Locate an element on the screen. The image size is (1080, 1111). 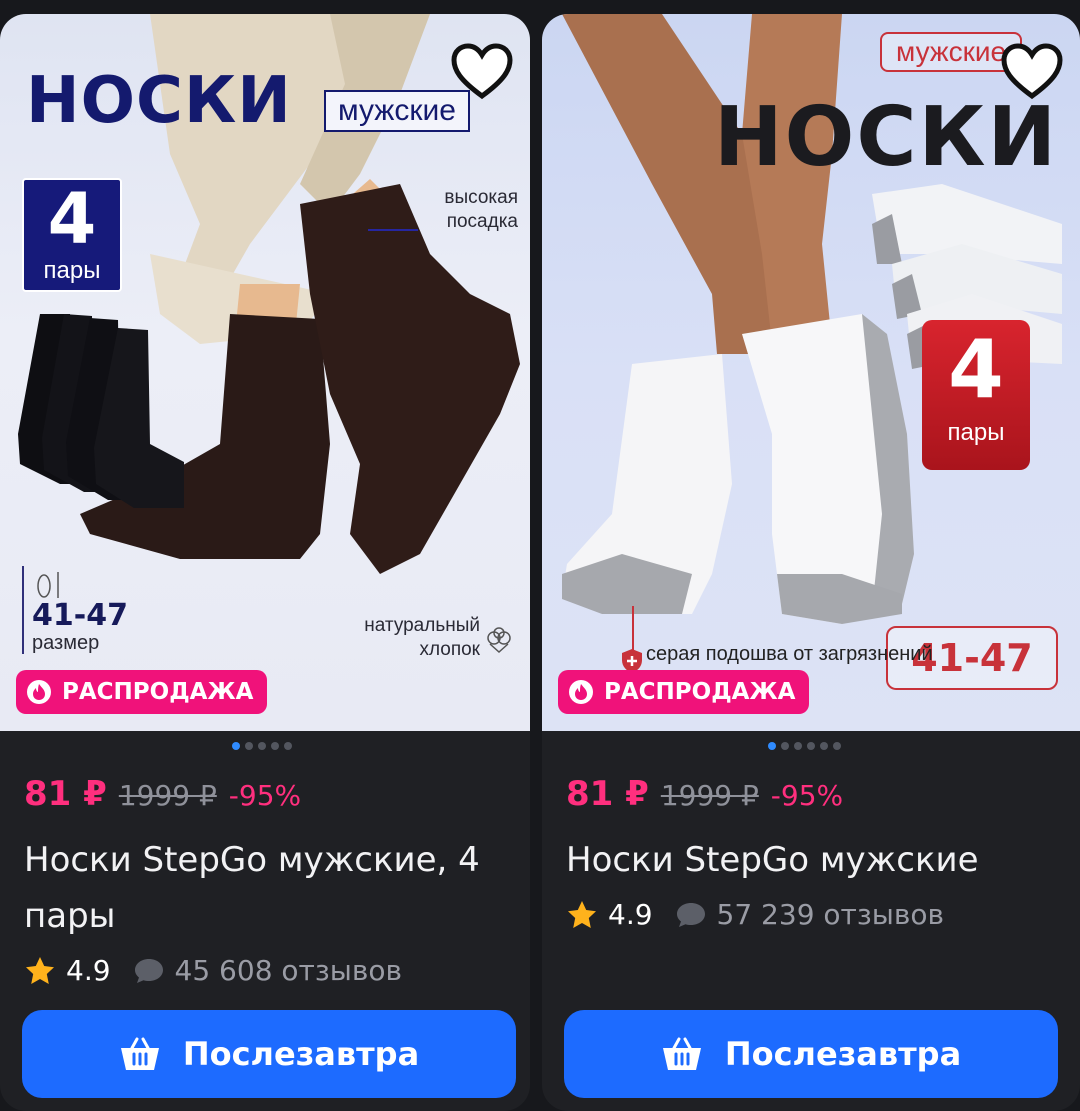
reviews-count: 57 239 отзывов is located at coordinates (830, 914).